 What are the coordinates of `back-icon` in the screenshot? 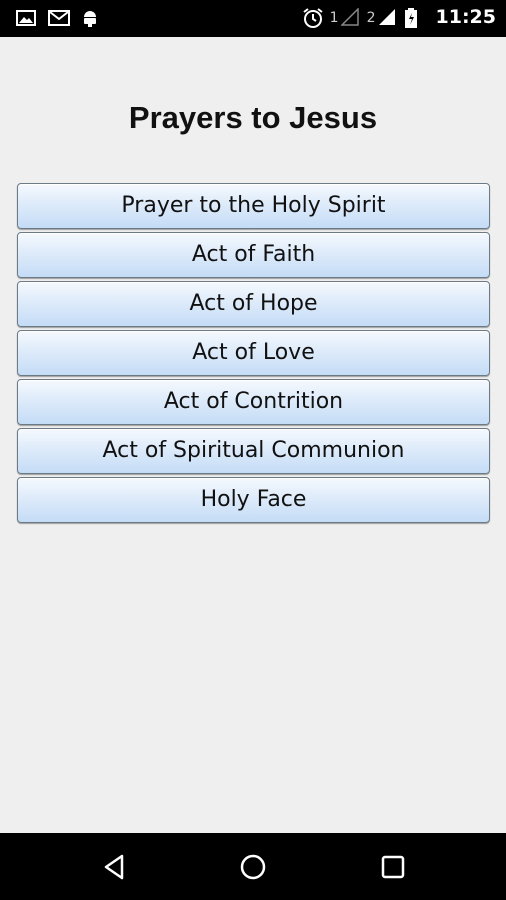 It's located at (114, 867).